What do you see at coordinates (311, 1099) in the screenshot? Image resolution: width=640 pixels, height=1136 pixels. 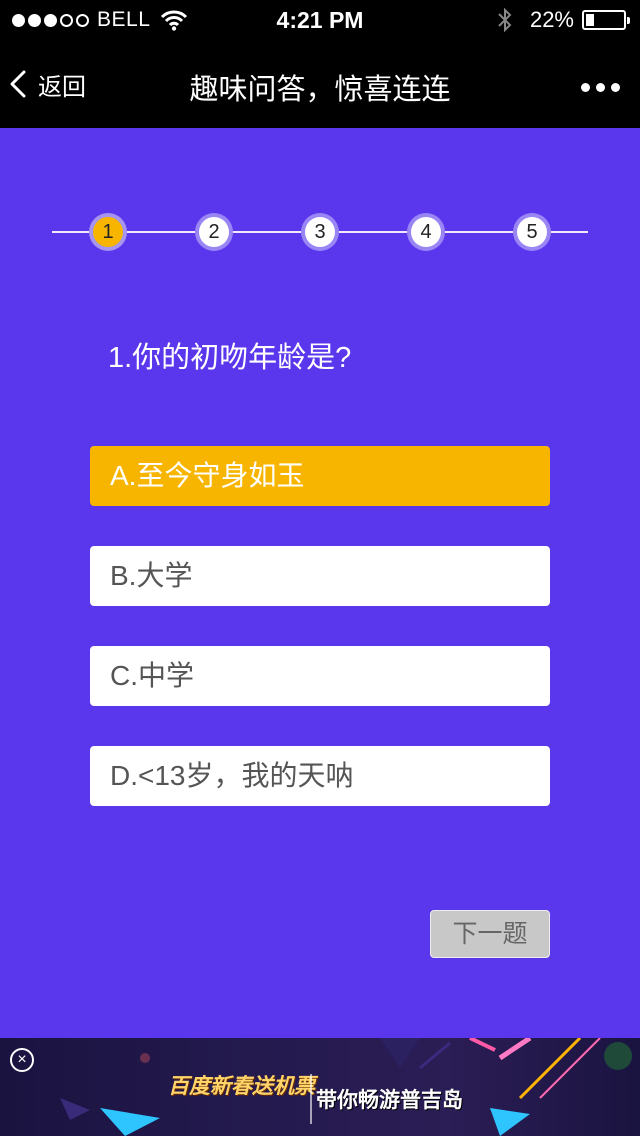 I see `ad-divider` at bounding box center [311, 1099].